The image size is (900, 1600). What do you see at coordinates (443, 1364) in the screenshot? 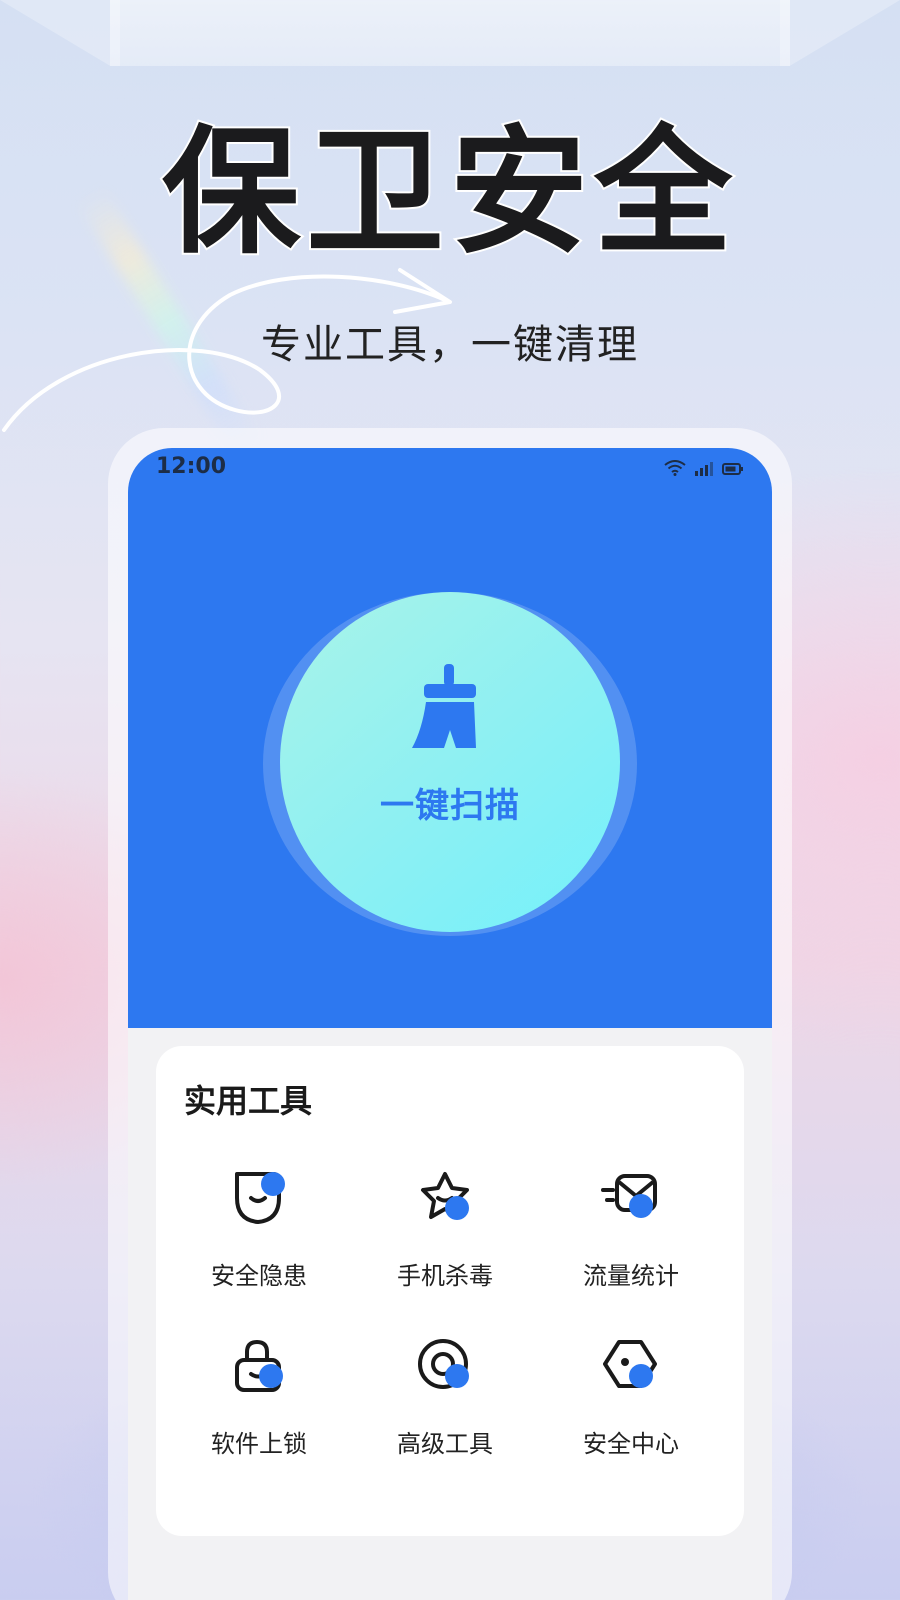
I see `disc-icon` at bounding box center [443, 1364].